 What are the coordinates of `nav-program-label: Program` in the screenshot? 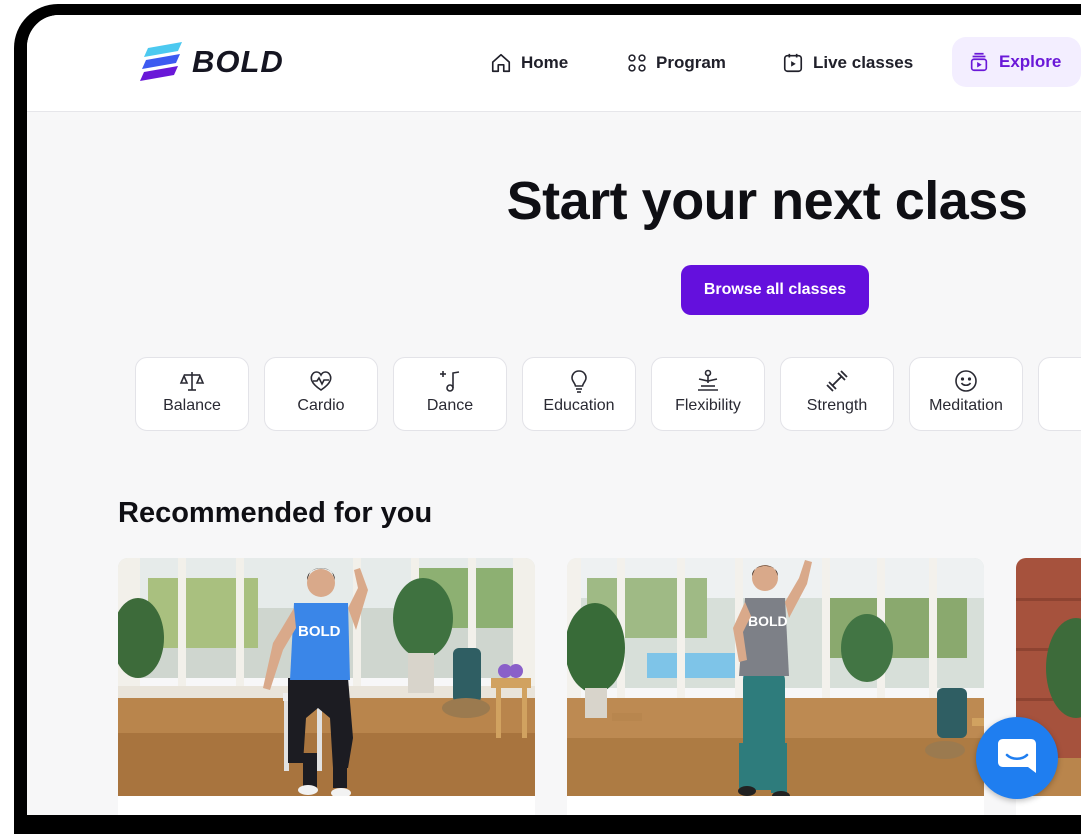 It's located at (691, 62).